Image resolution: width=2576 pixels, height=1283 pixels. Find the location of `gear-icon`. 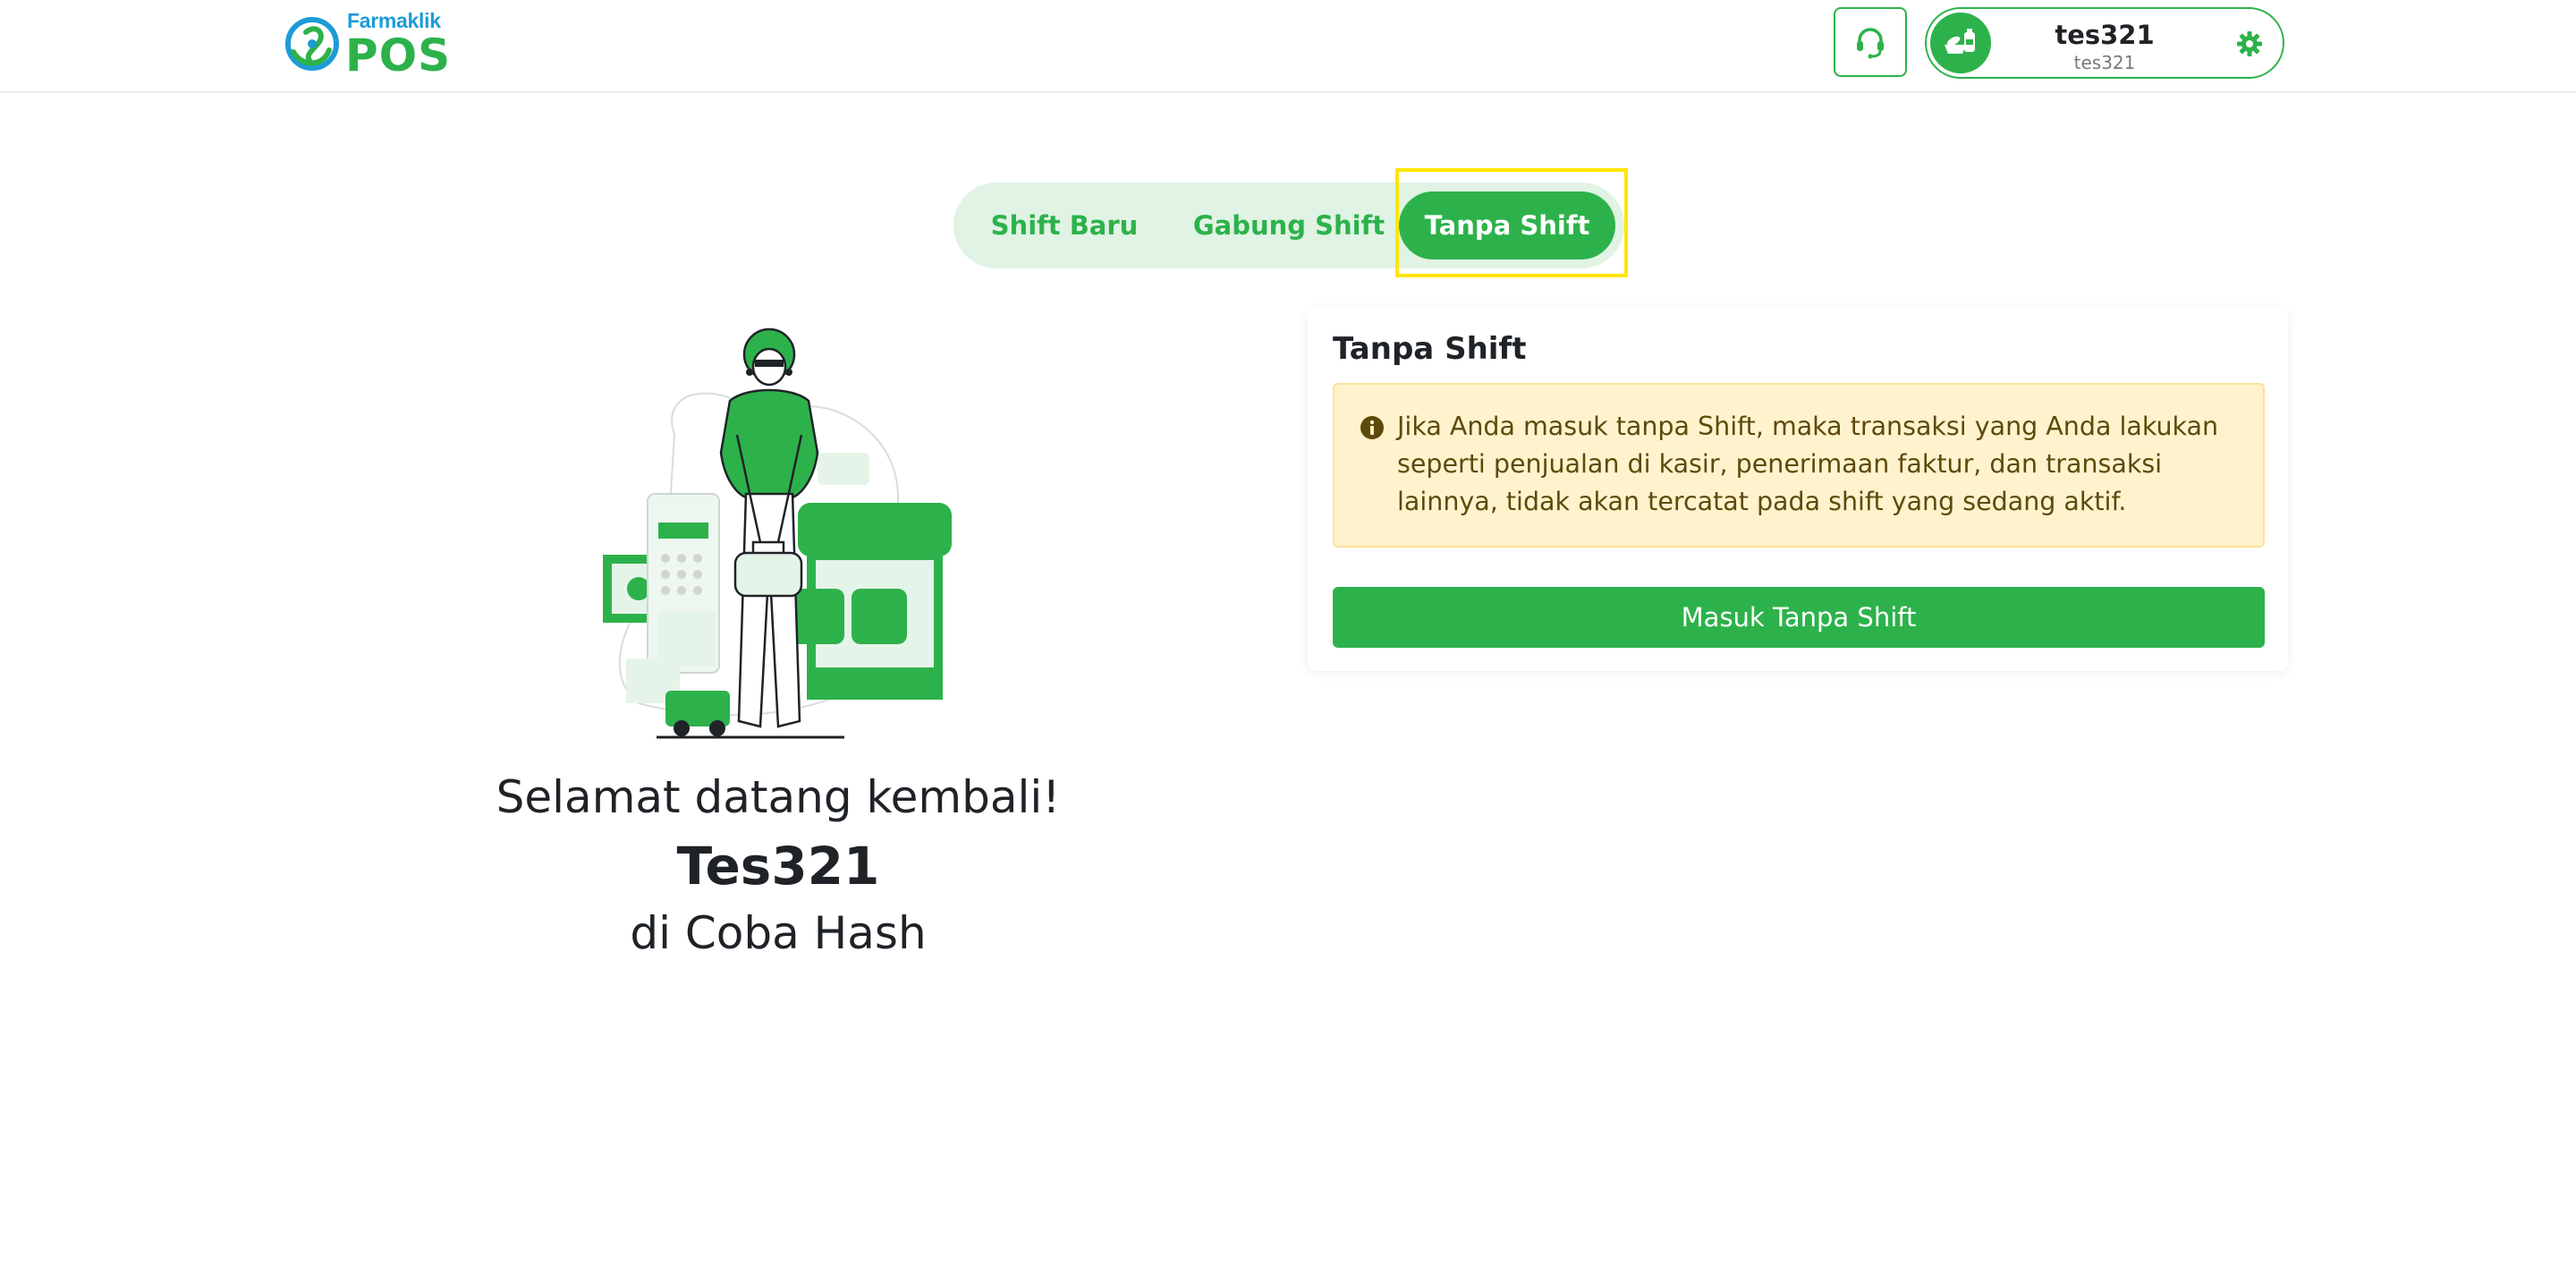

gear-icon is located at coordinates (2249, 43).